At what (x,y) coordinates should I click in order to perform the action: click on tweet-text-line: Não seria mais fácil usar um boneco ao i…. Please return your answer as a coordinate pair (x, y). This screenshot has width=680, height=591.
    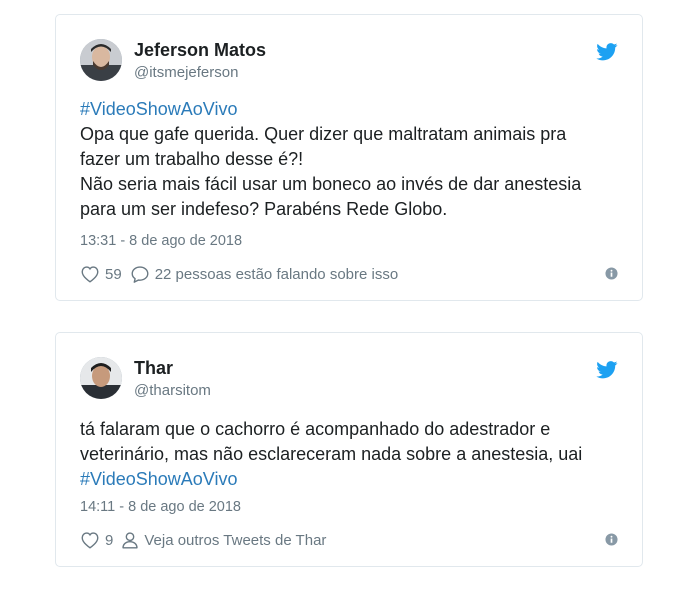
    Looking at the image, I should click on (331, 184).